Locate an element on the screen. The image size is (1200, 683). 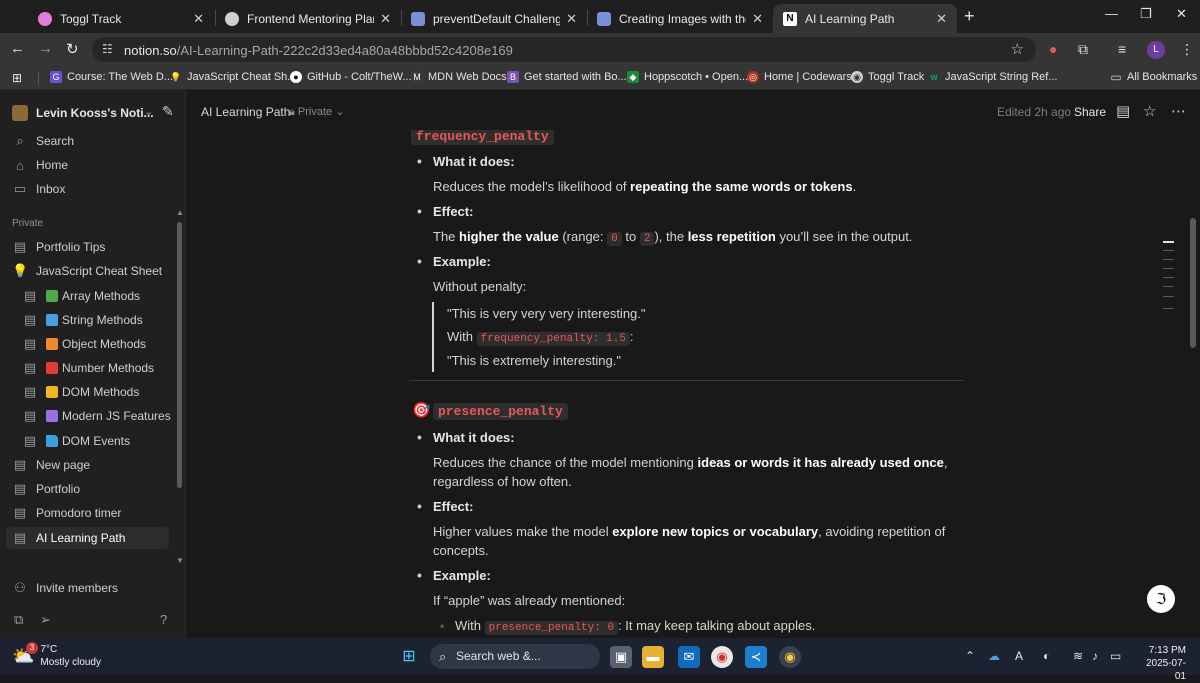
sidebar-item-portfolio: ▤ Portfolio is located at coordinates (46, 489).